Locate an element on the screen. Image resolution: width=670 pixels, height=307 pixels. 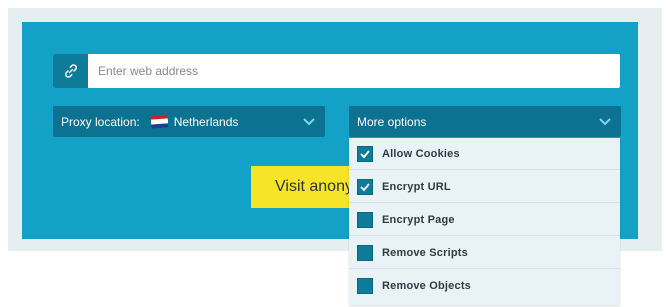
option-encrypt-page: Encrypt Page is located at coordinates (484, 220).